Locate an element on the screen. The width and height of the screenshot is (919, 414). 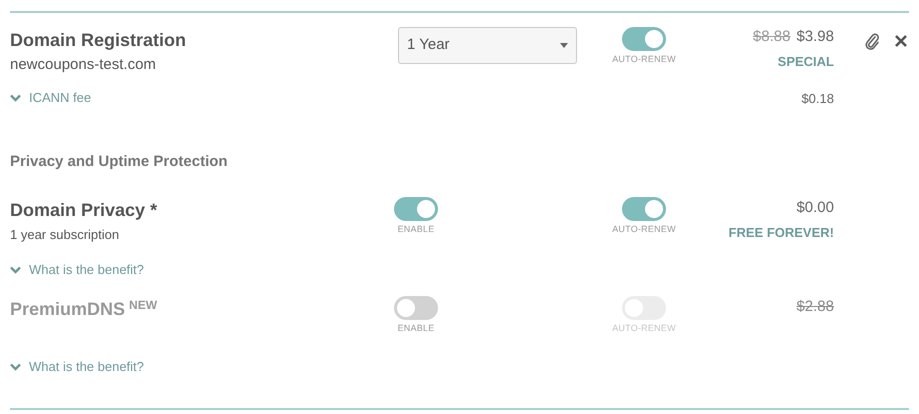
expand-link: ICANN fee is located at coordinates (199, 98).